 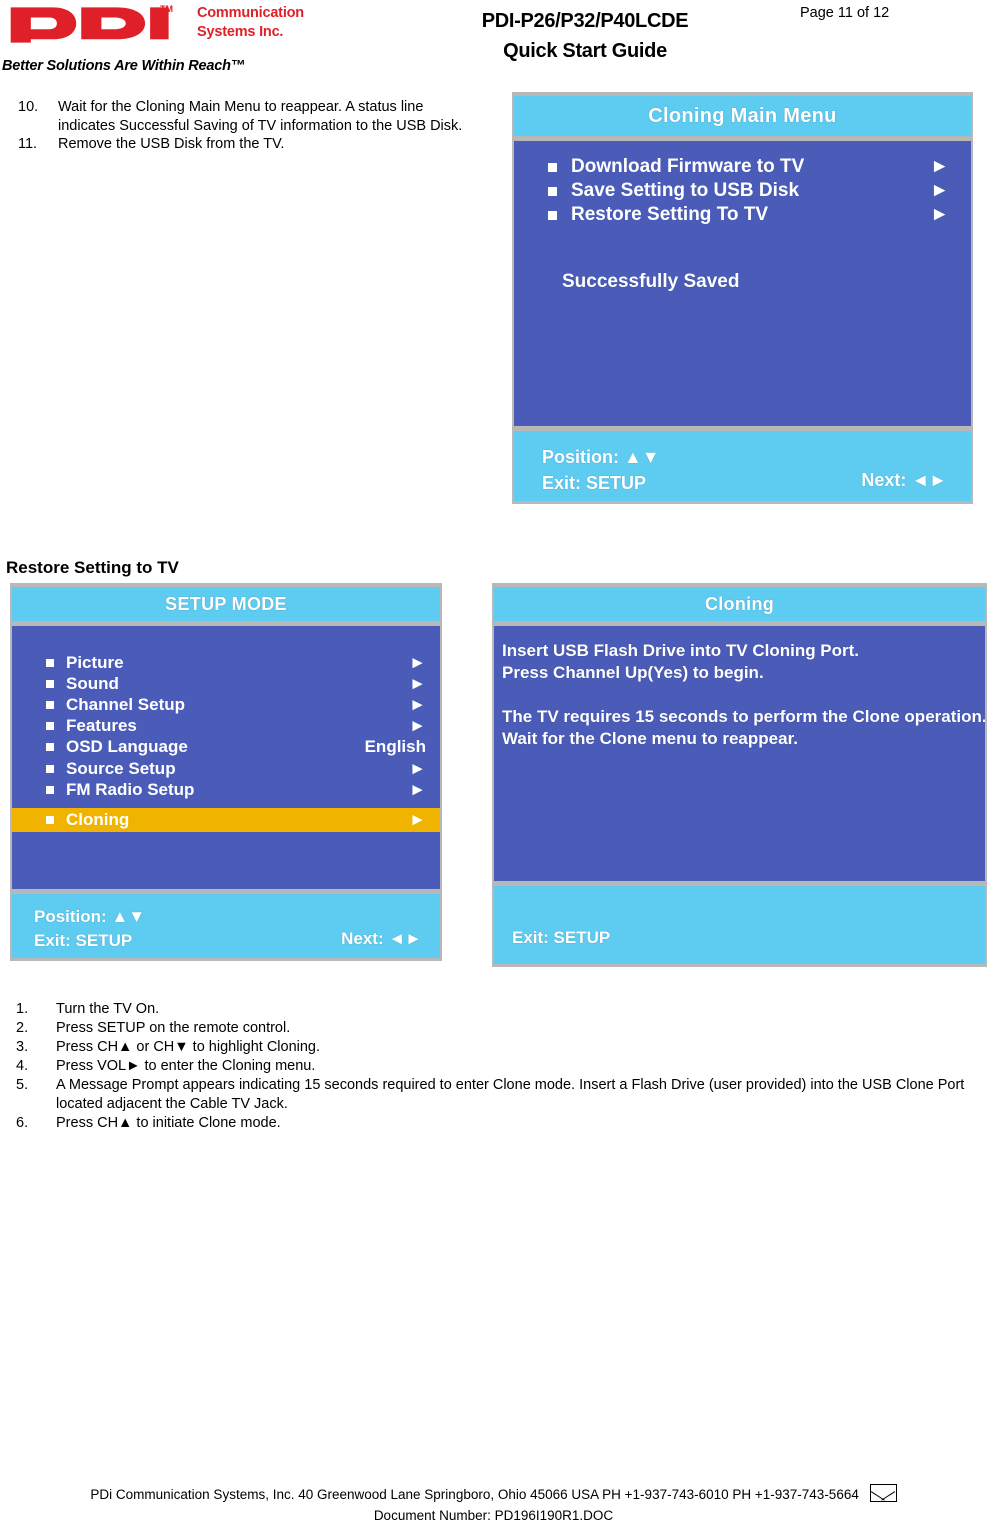 What do you see at coordinates (92, 683) in the screenshot?
I see `menu-item-label: Sound` at bounding box center [92, 683].